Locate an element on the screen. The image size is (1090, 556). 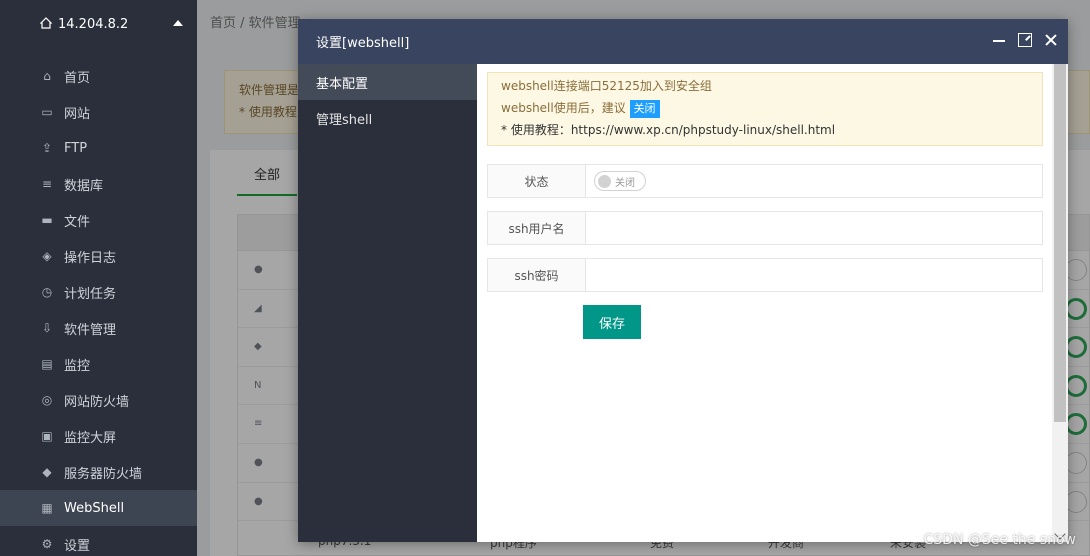
nav-manage-shell: 管理shell is located at coordinates (387, 118).